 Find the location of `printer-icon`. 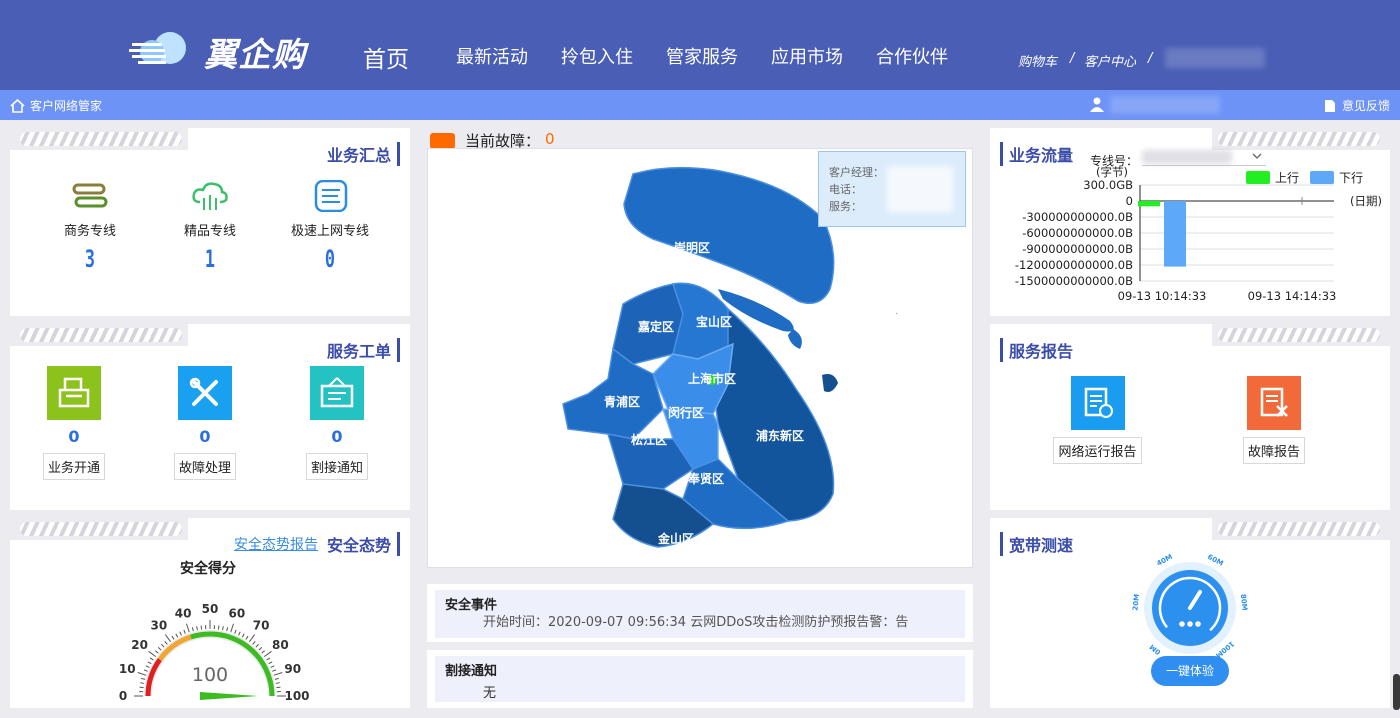

printer-icon is located at coordinates (74, 392).